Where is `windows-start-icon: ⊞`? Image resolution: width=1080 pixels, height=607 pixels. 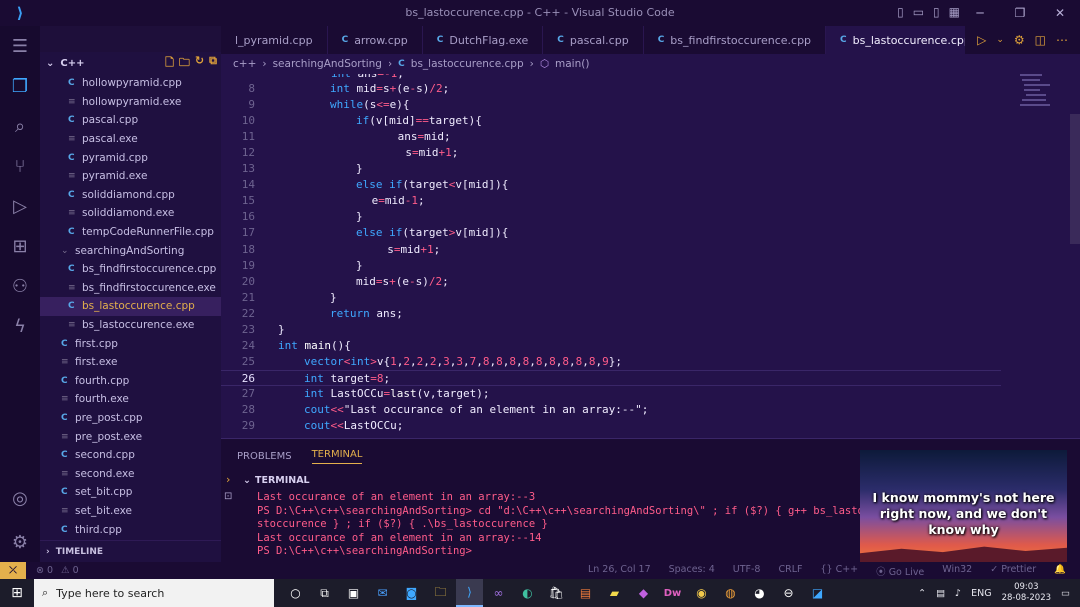
windows-start-icon: ⊞ is located at coordinates (17, 593).